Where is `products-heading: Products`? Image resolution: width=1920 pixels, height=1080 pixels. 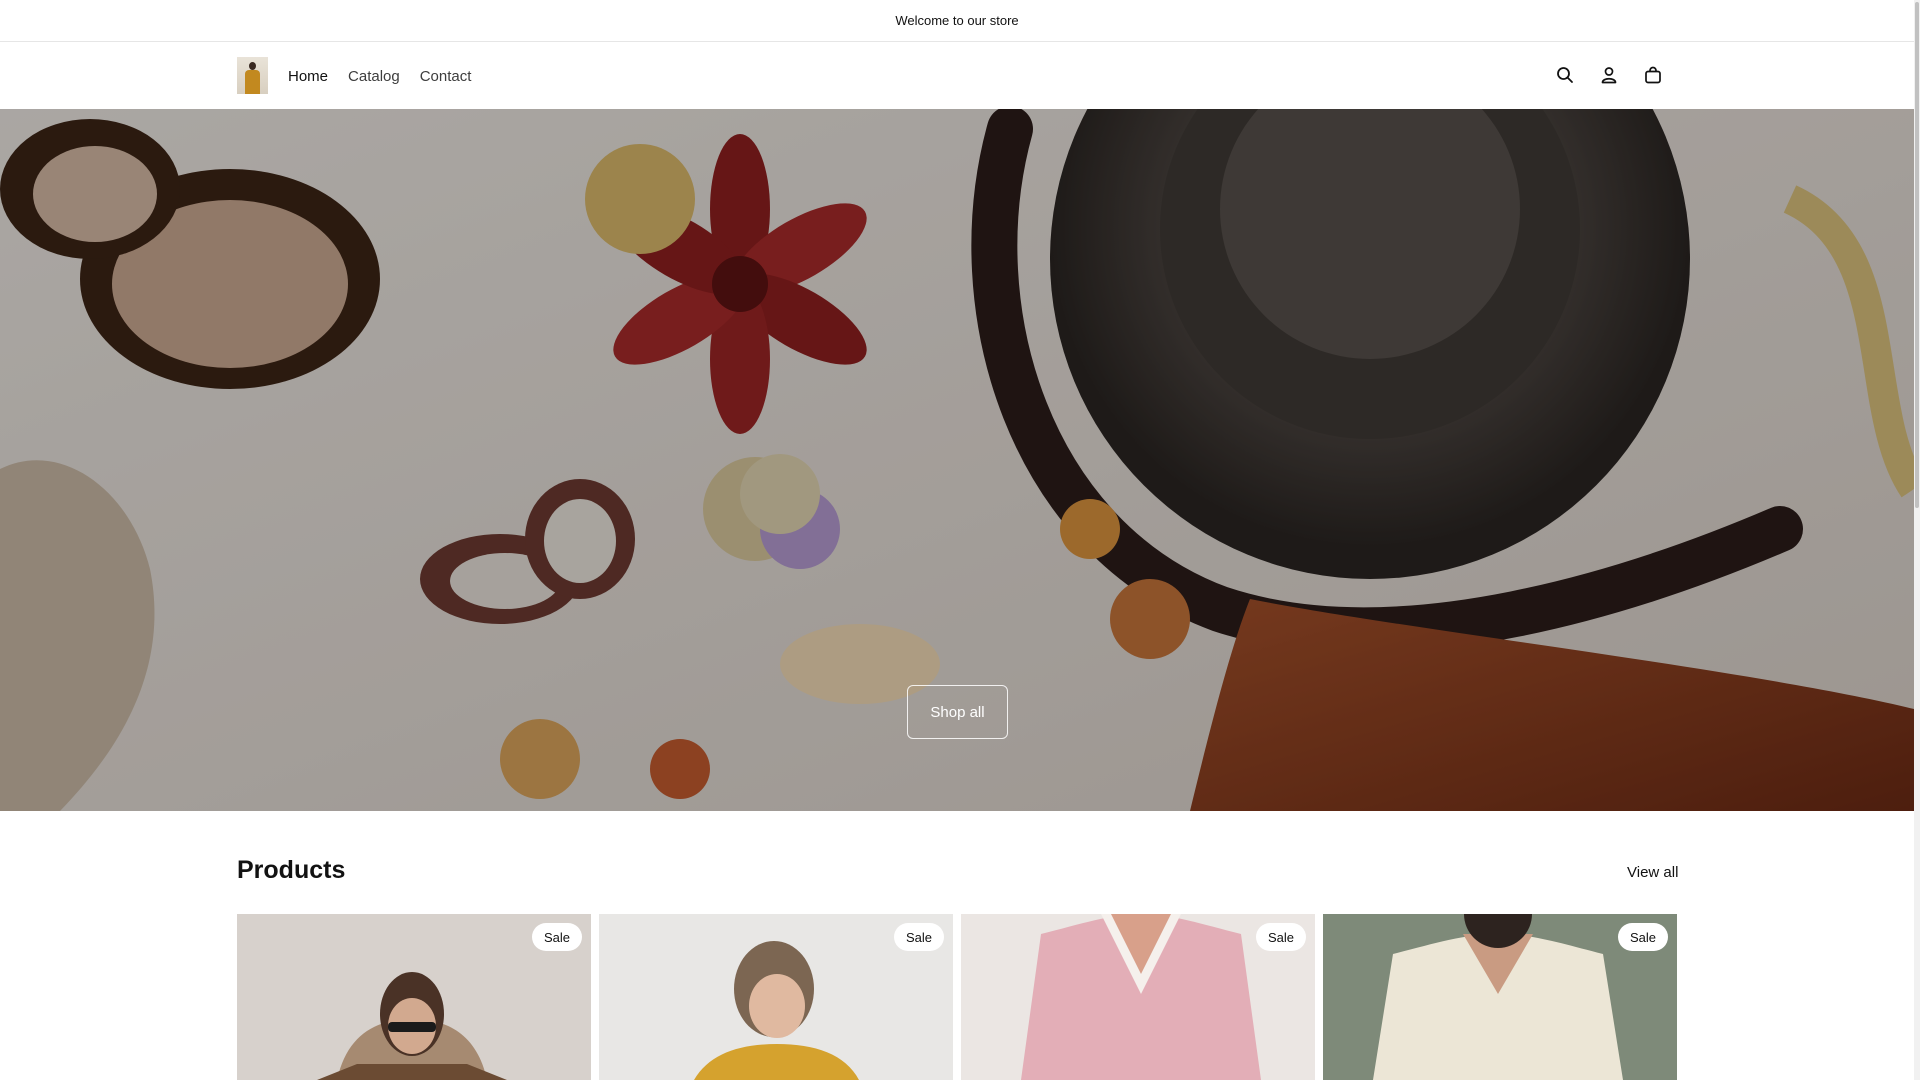 products-heading: Products is located at coordinates (291, 870).